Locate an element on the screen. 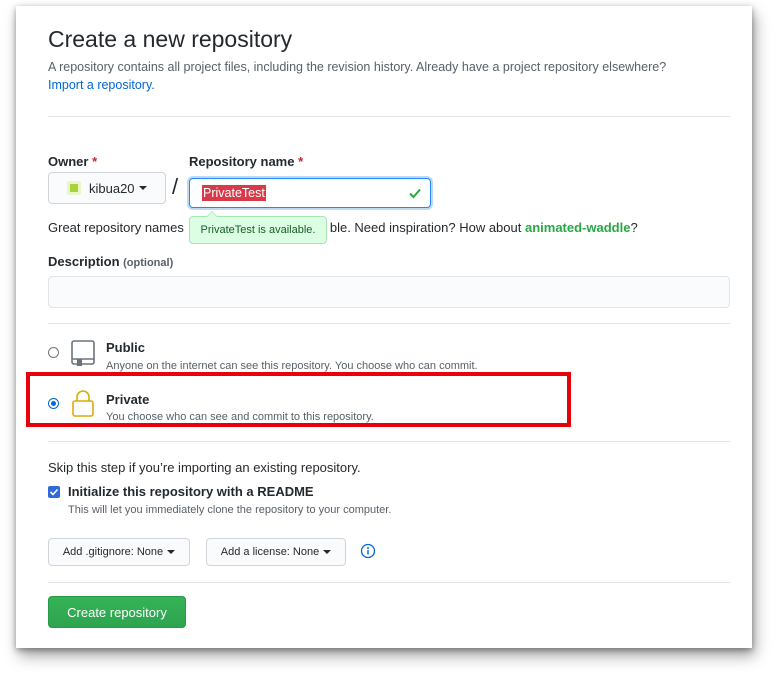 The image size is (777, 675). description-label: Description (optional) is located at coordinates (110, 261).